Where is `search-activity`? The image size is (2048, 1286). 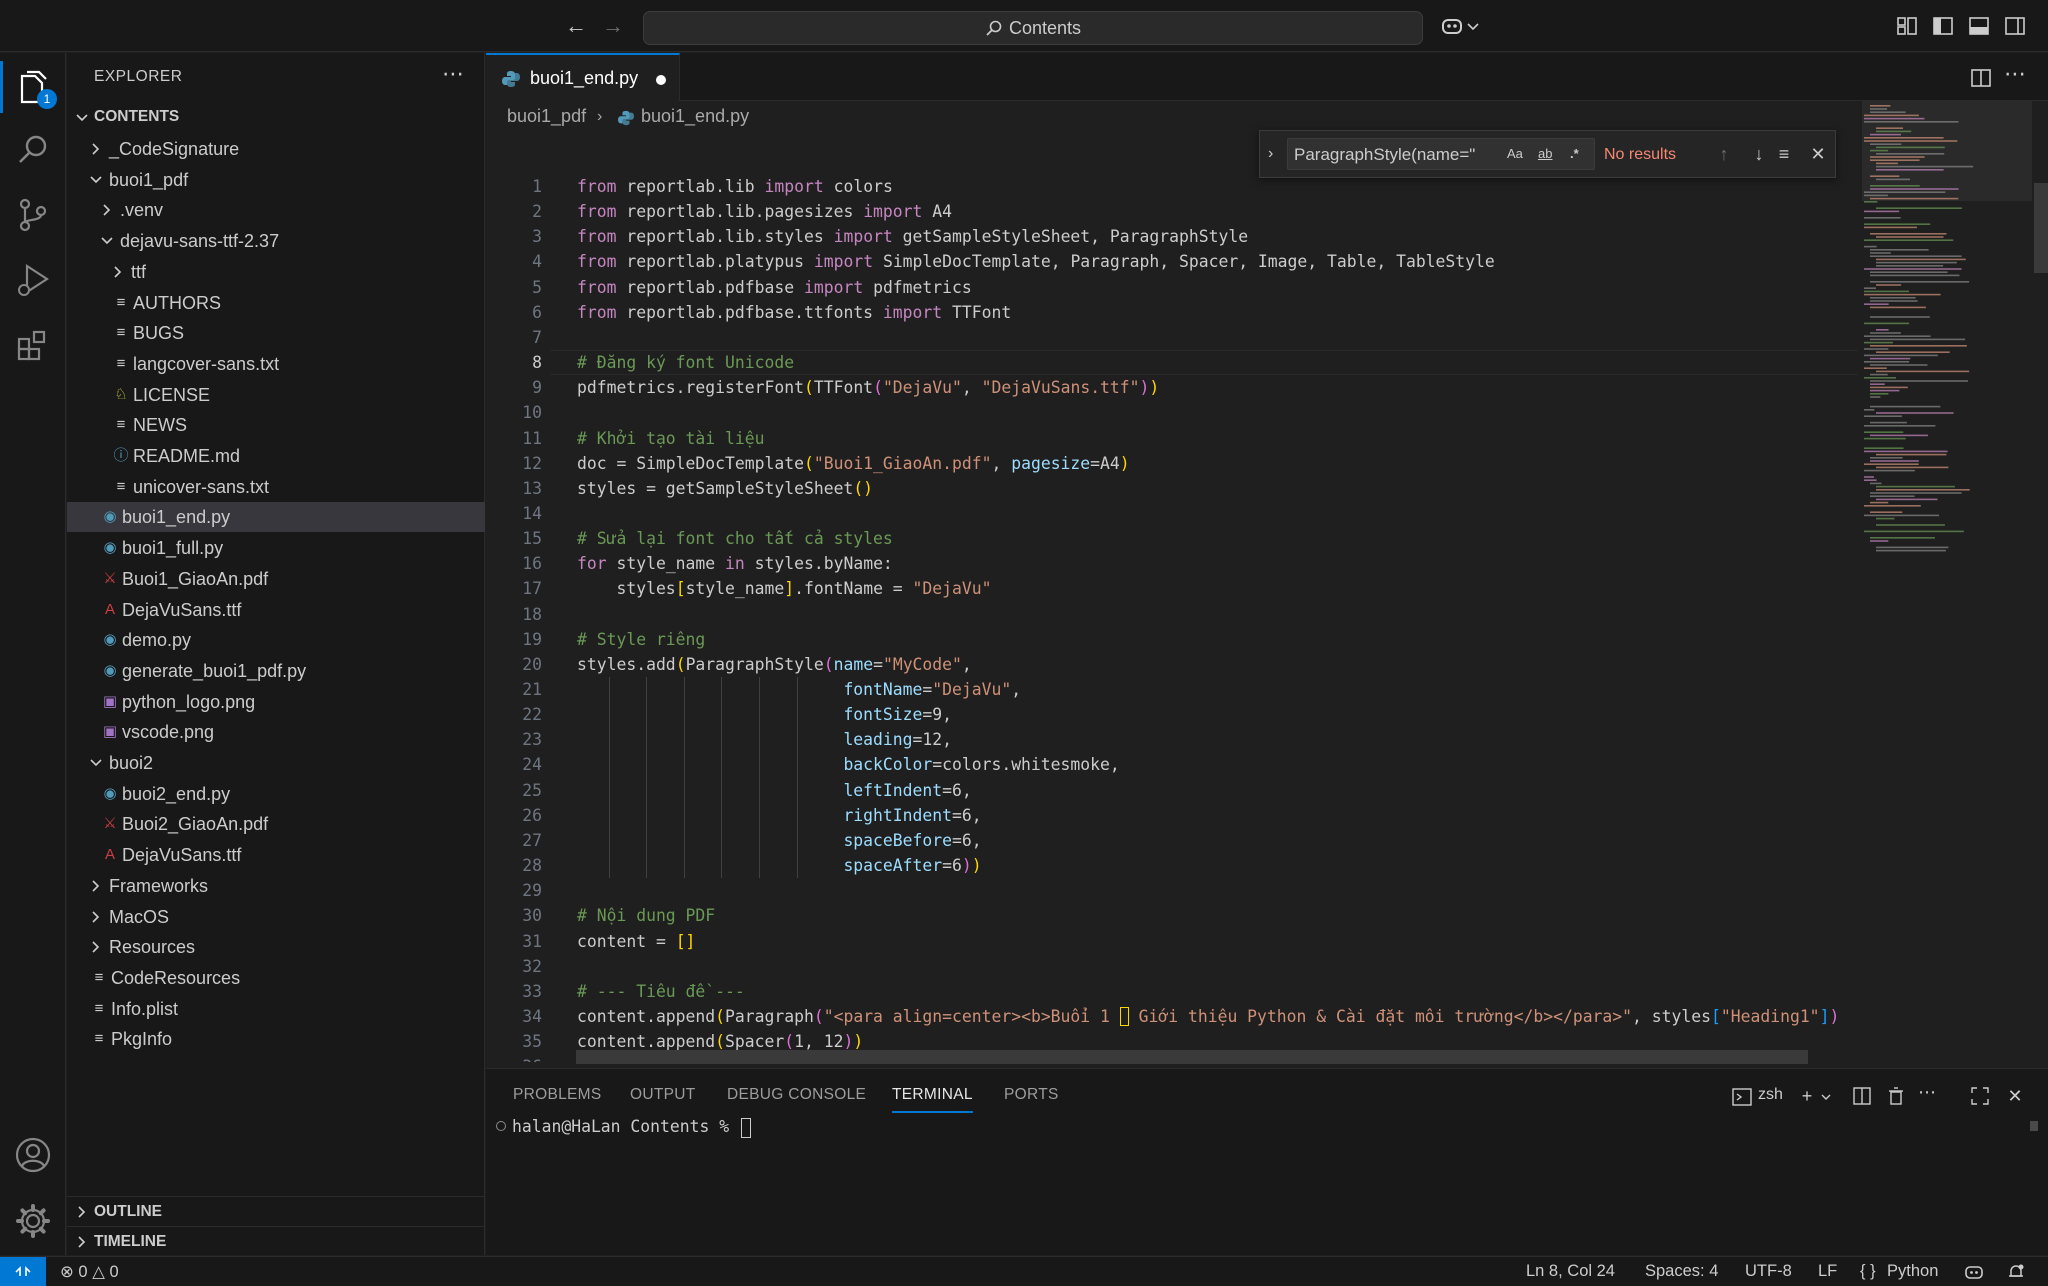
search-activity is located at coordinates (33, 150).